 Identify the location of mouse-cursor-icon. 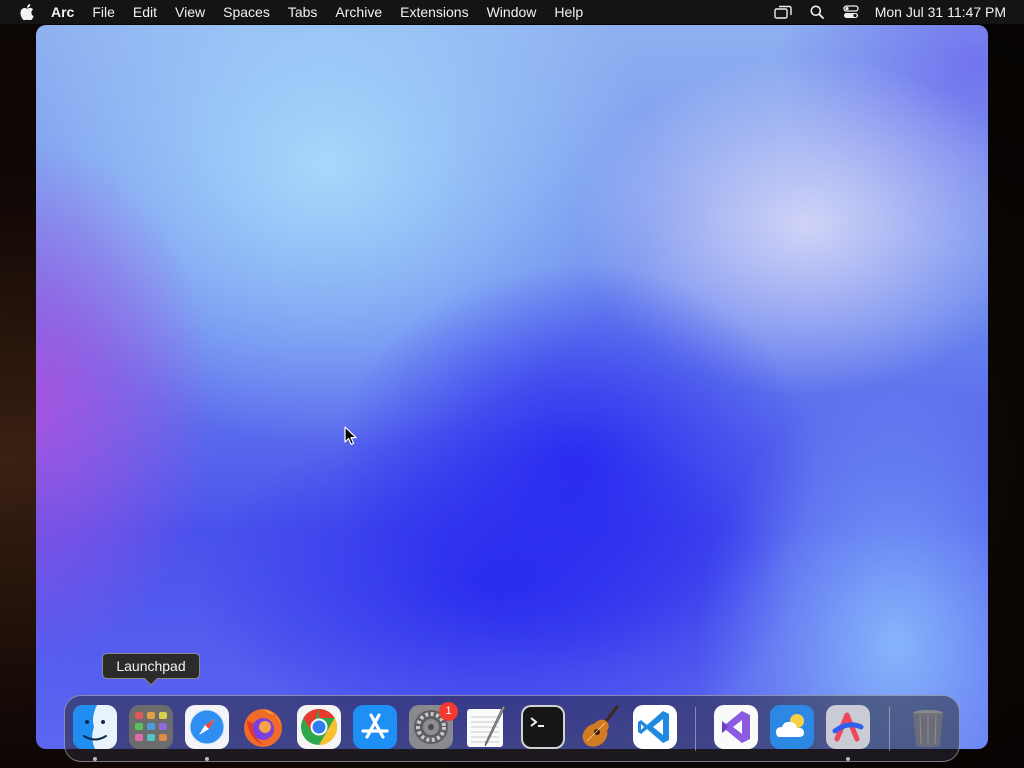
(350, 435).